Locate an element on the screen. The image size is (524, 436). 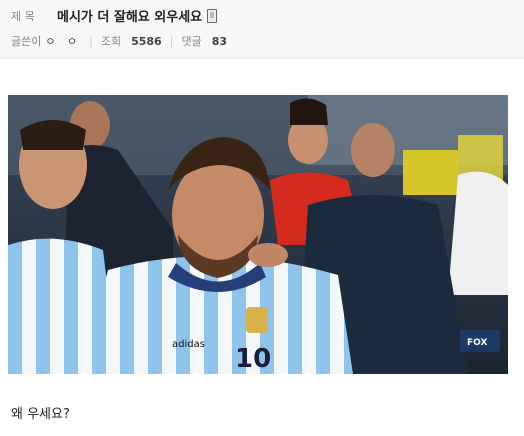
post-body: 왜 우세요? is located at coordinates (40, 414).